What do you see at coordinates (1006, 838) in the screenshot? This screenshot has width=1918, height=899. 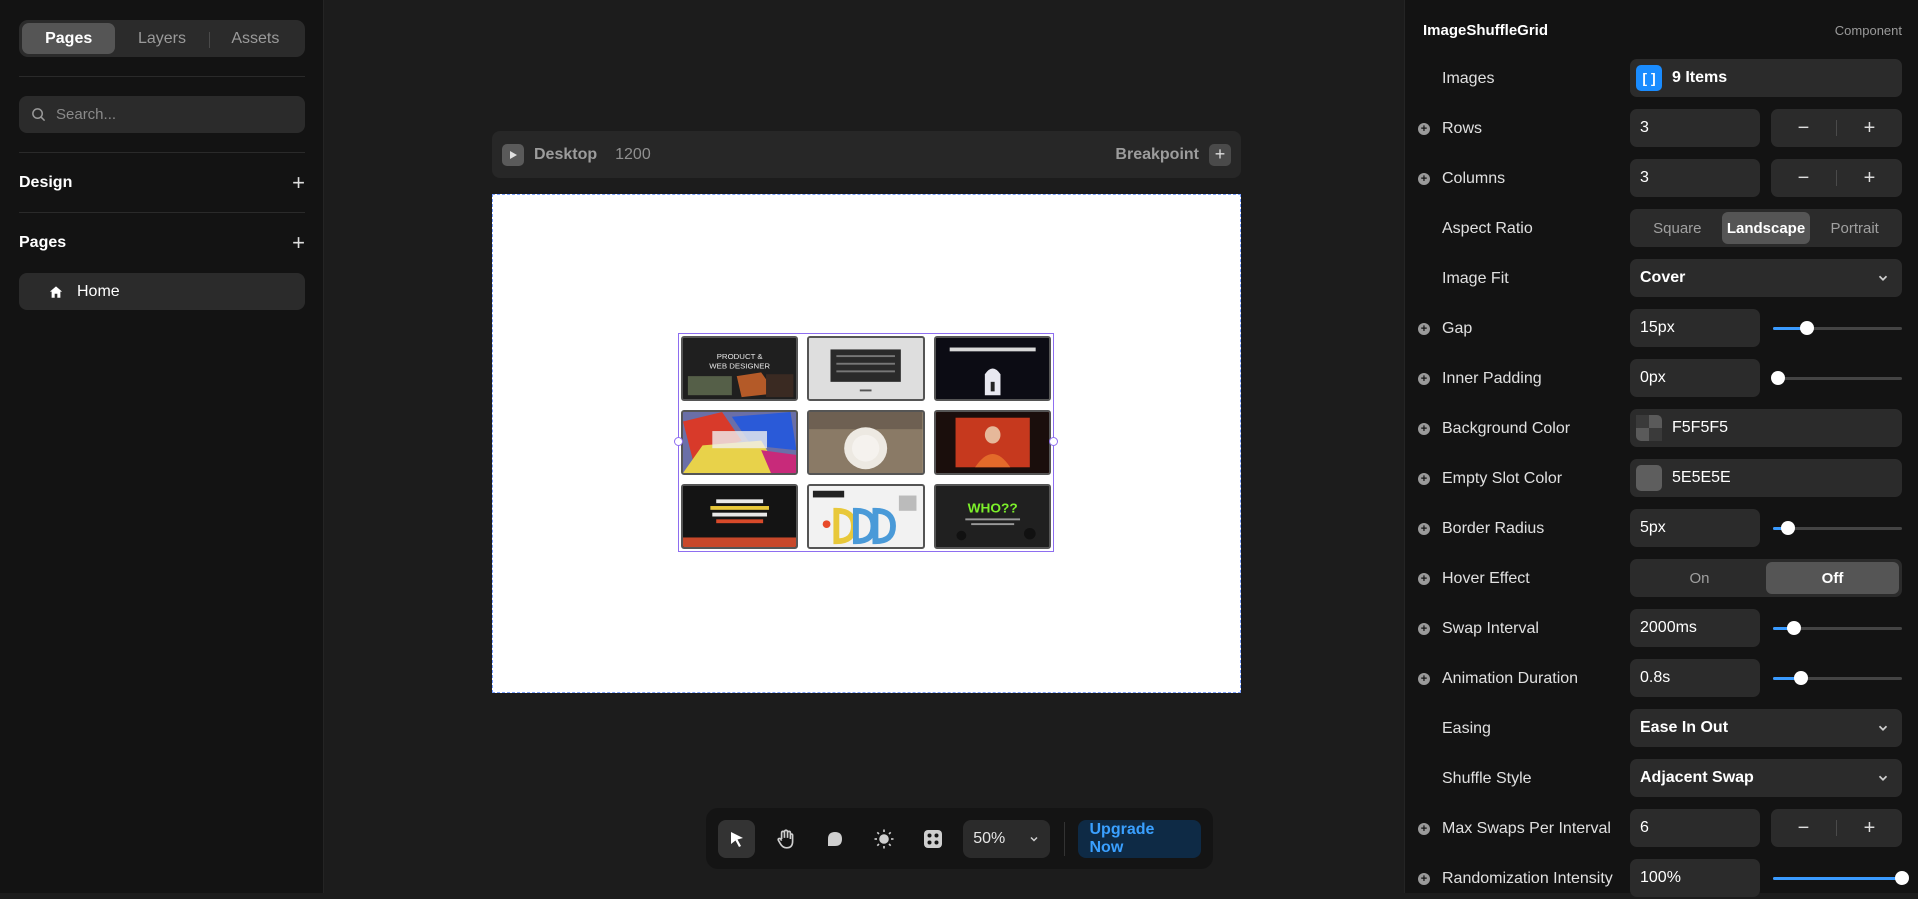 I see `zoom-select: 50%` at bounding box center [1006, 838].